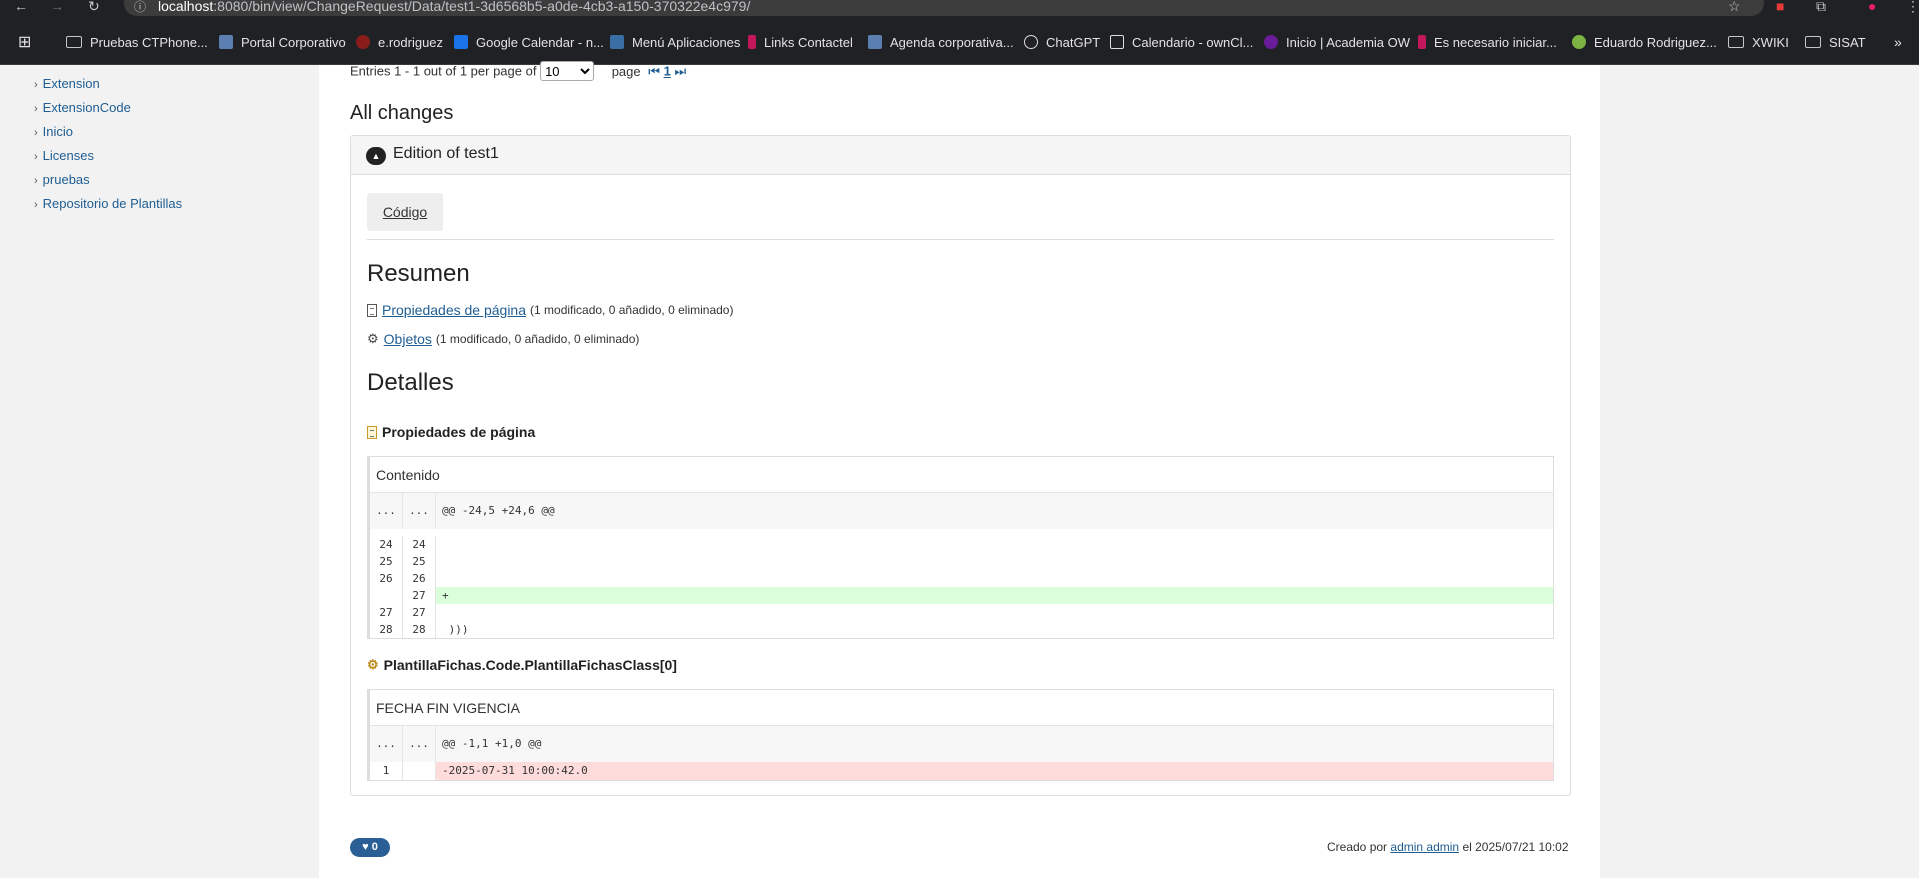 Image resolution: width=1919 pixels, height=878 pixels. I want to click on tree-item-label: pruebas, so click(66, 179).